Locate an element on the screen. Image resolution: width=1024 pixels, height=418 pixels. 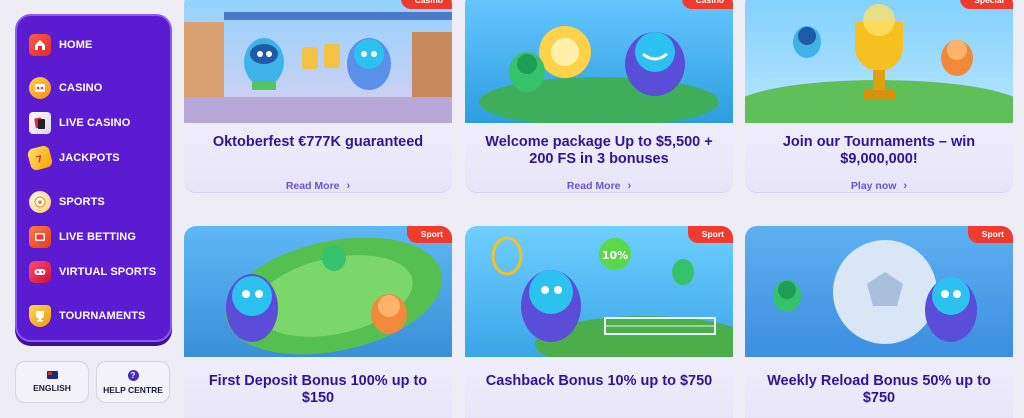
help-label: HELP CENTRE is located at coordinates (133, 389).